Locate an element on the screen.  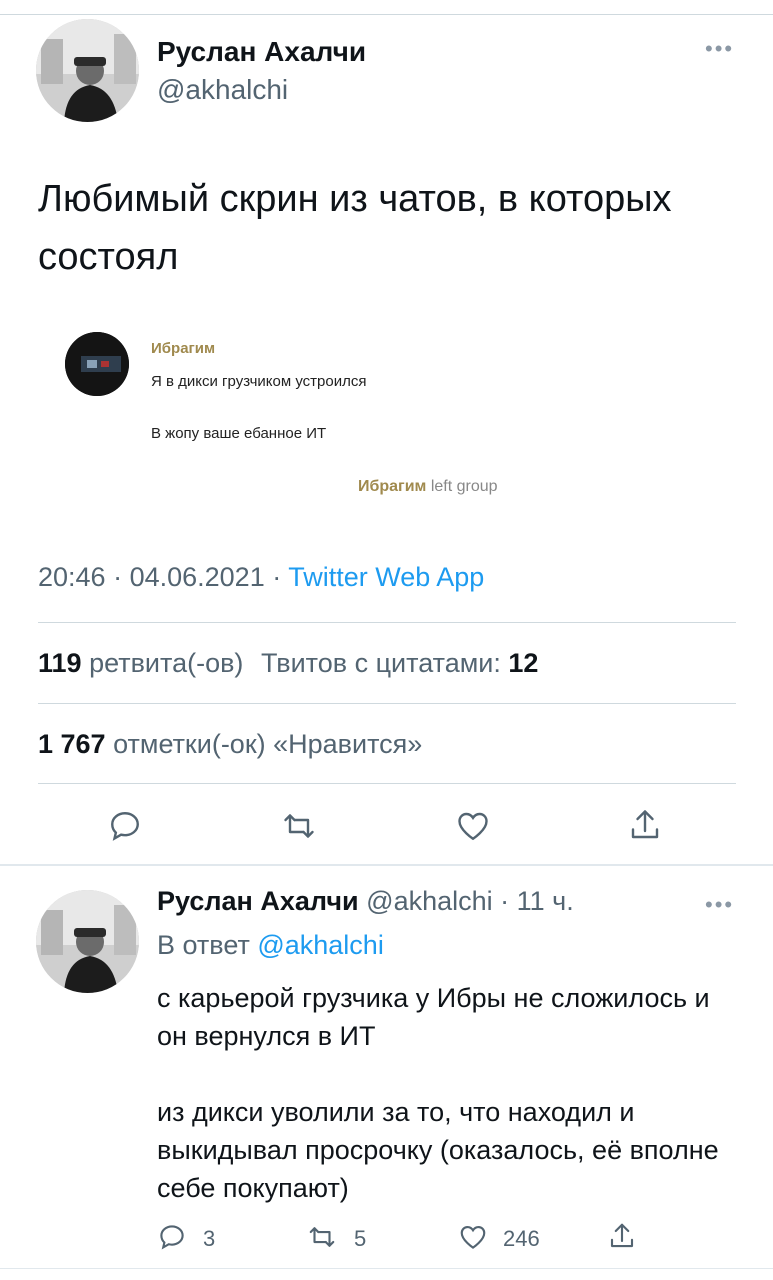
reply-prefix: В ответ is located at coordinates (203, 945).